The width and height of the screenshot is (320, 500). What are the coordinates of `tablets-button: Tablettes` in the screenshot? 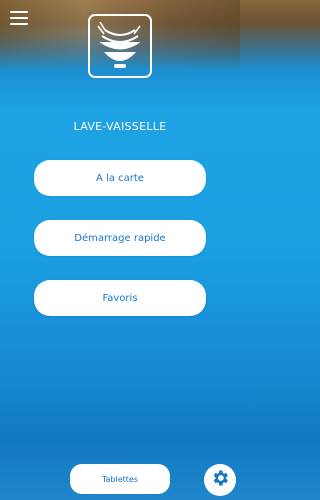 It's located at (120, 479).